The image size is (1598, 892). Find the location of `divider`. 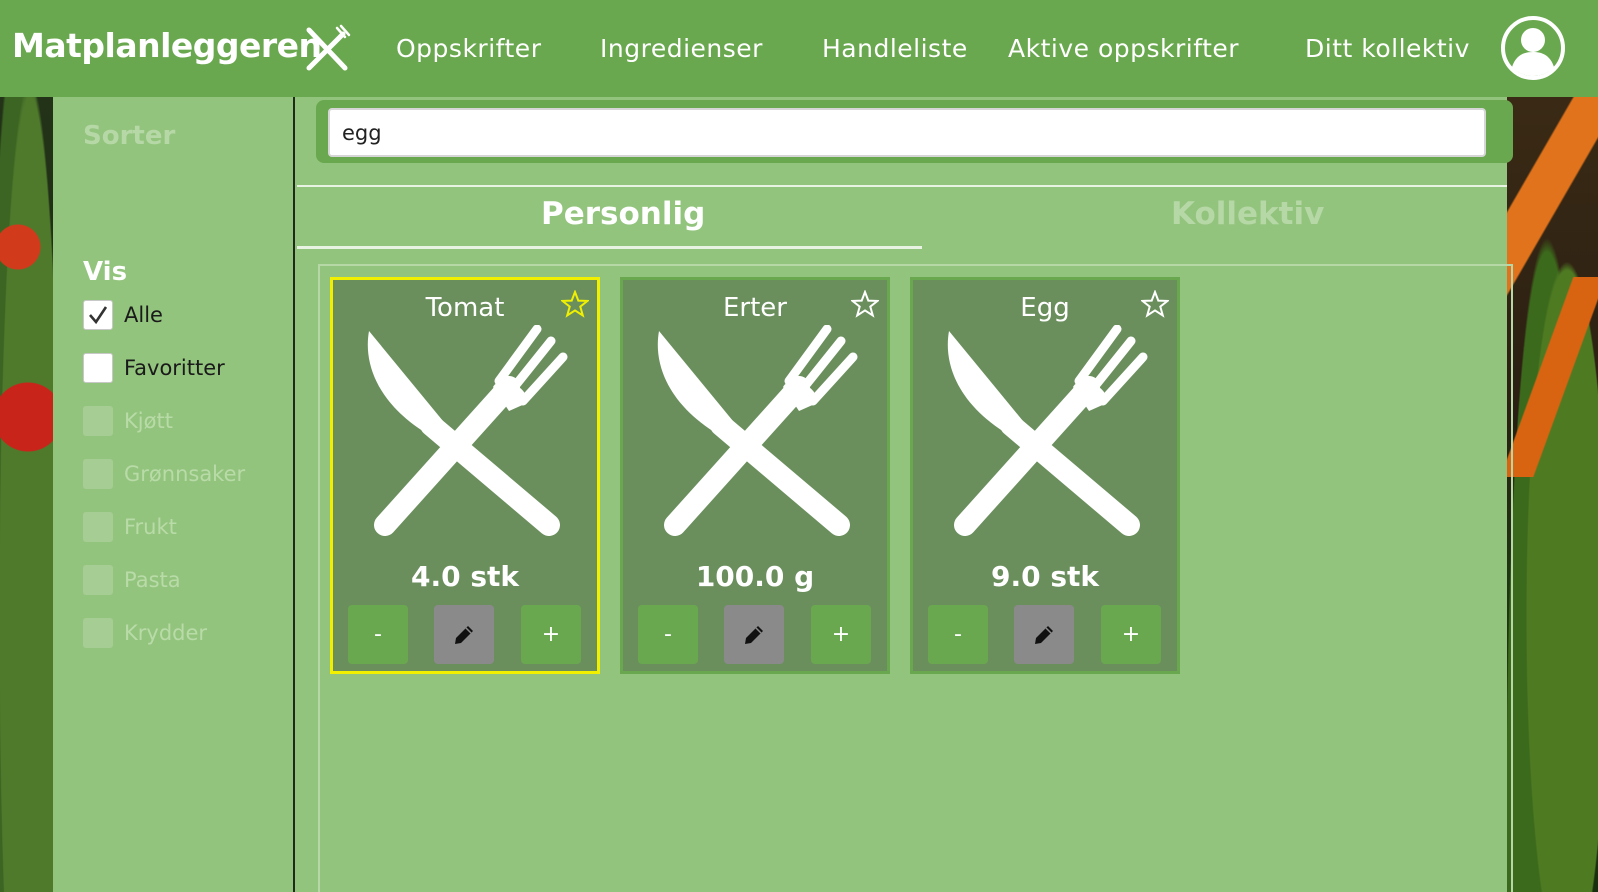

divider is located at coordinates (902, 186).